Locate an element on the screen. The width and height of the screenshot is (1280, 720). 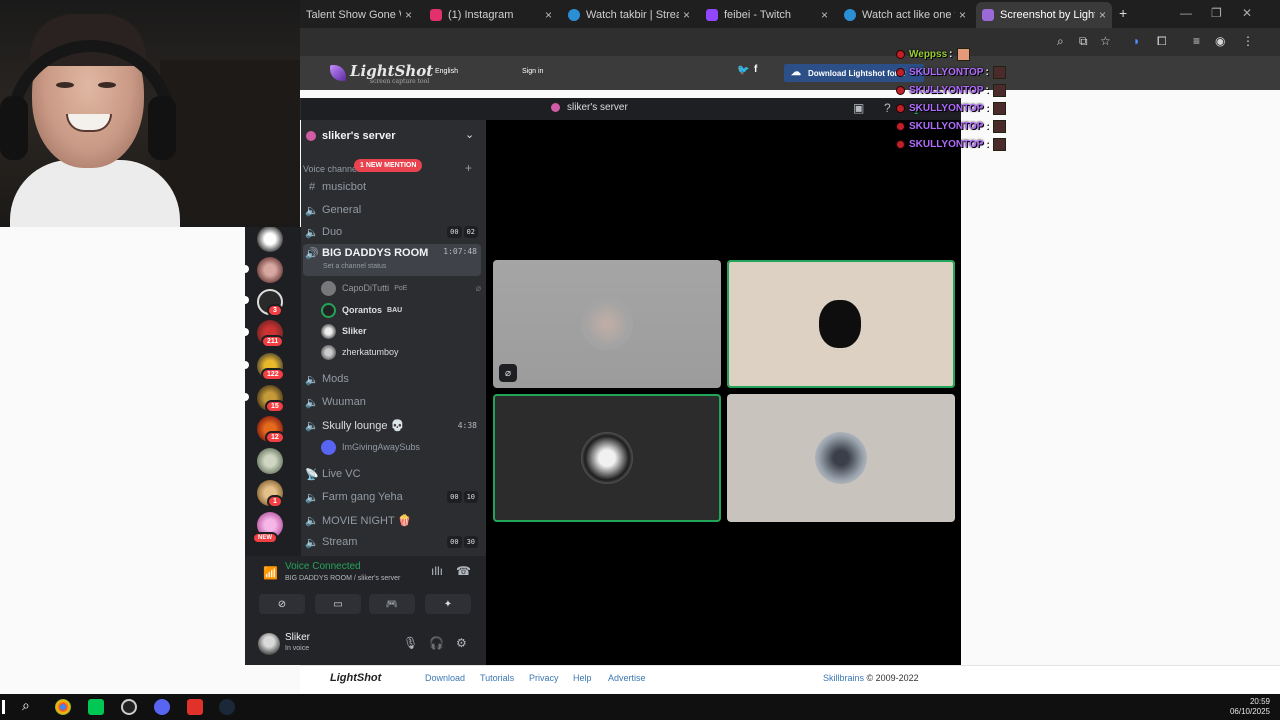
zoom-icon: ⌕ is located at coordinates (1060, 41).